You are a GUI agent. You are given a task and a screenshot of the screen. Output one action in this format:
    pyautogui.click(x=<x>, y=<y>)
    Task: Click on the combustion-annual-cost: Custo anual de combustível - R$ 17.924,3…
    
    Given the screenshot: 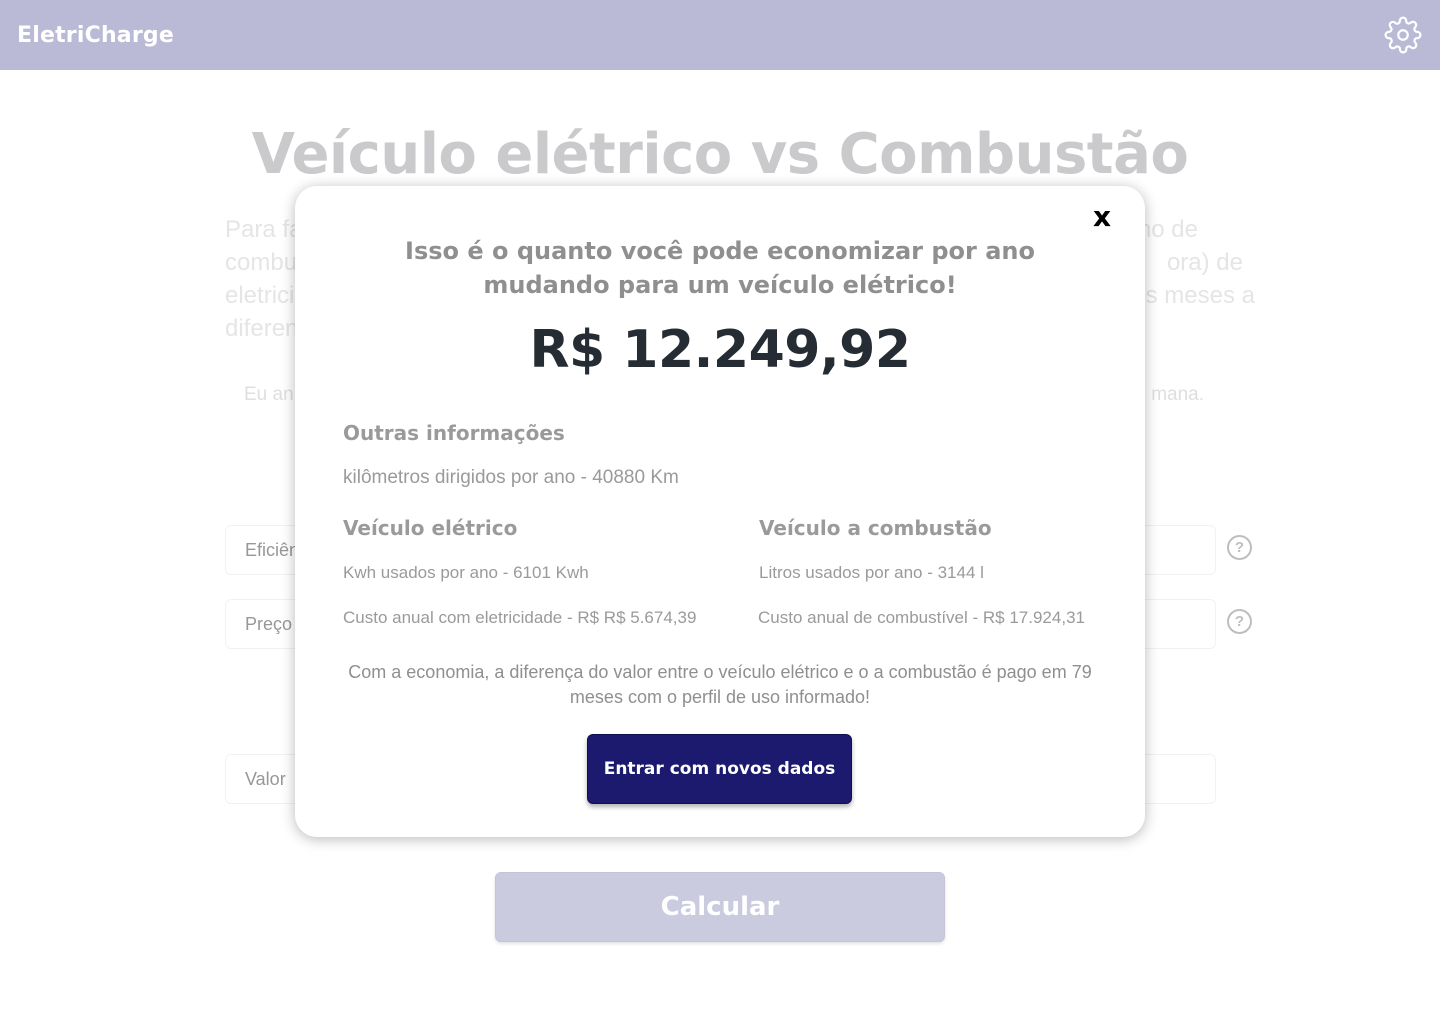 What is the action you would take?
    pyautogui.click(x=921, y=617)
    